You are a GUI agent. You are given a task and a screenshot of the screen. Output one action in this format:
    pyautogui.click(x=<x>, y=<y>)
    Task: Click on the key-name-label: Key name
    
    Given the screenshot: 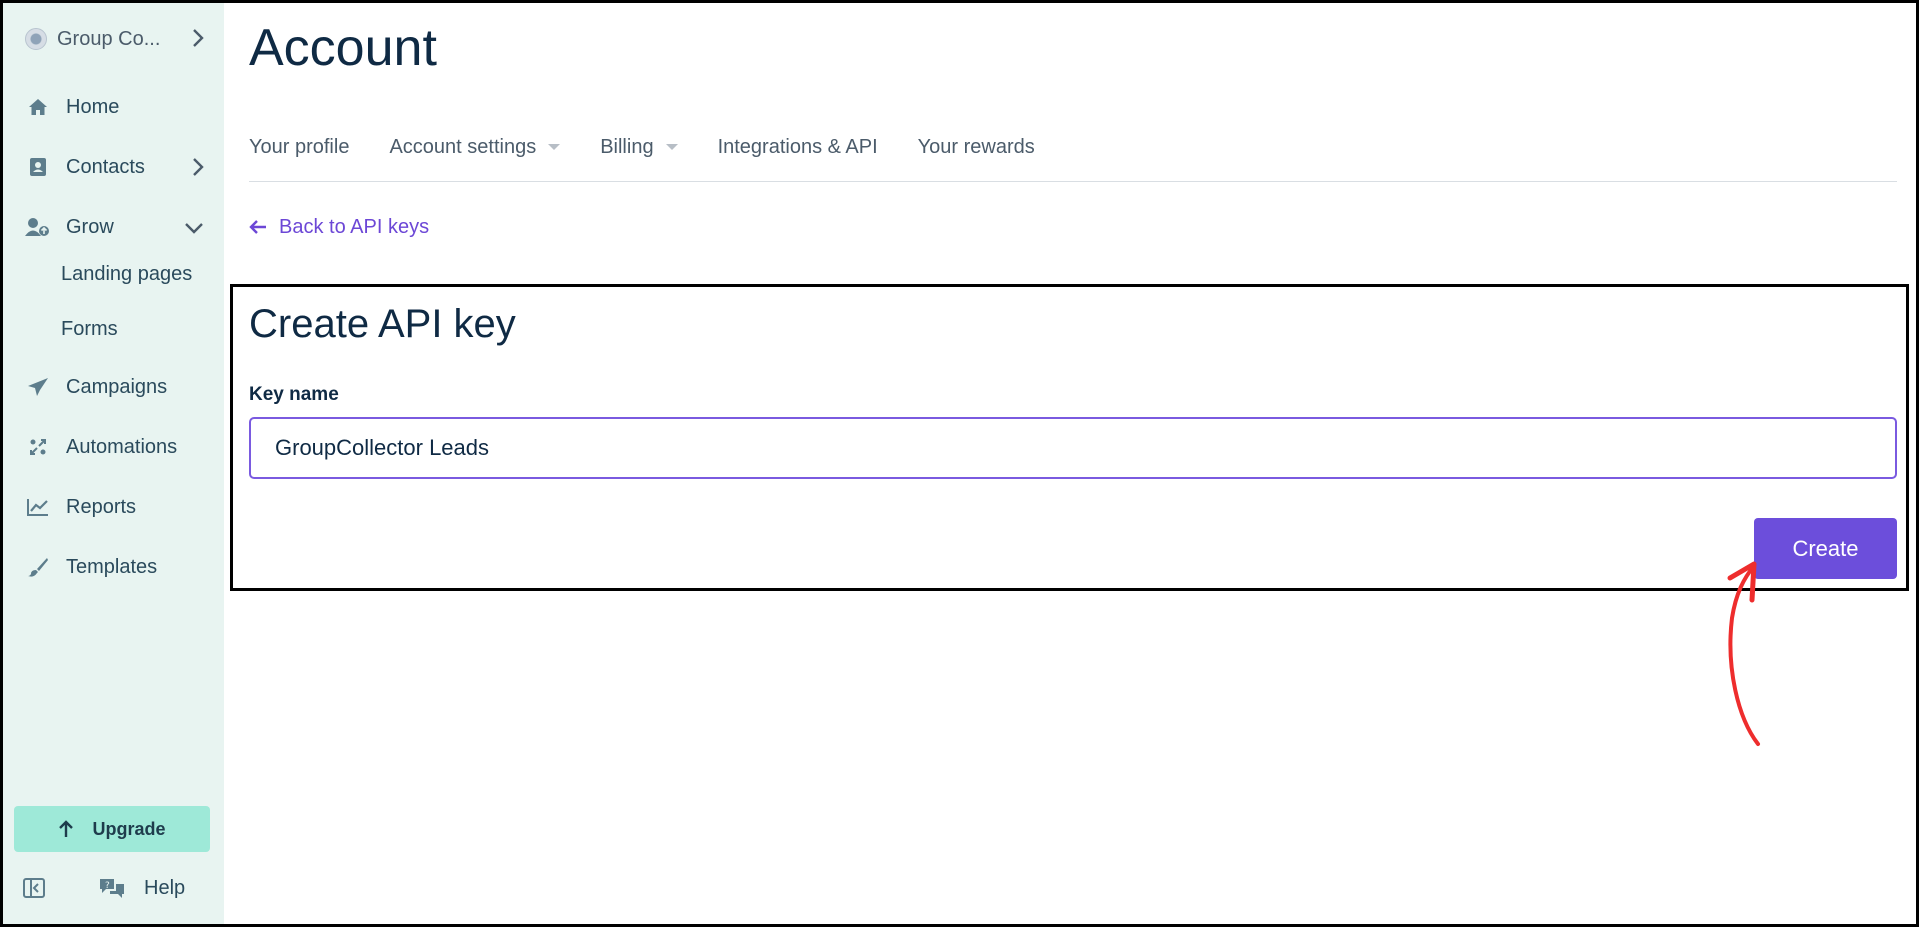 What is the action you would take?
    pyautogui.click(x=294, y=394)
    